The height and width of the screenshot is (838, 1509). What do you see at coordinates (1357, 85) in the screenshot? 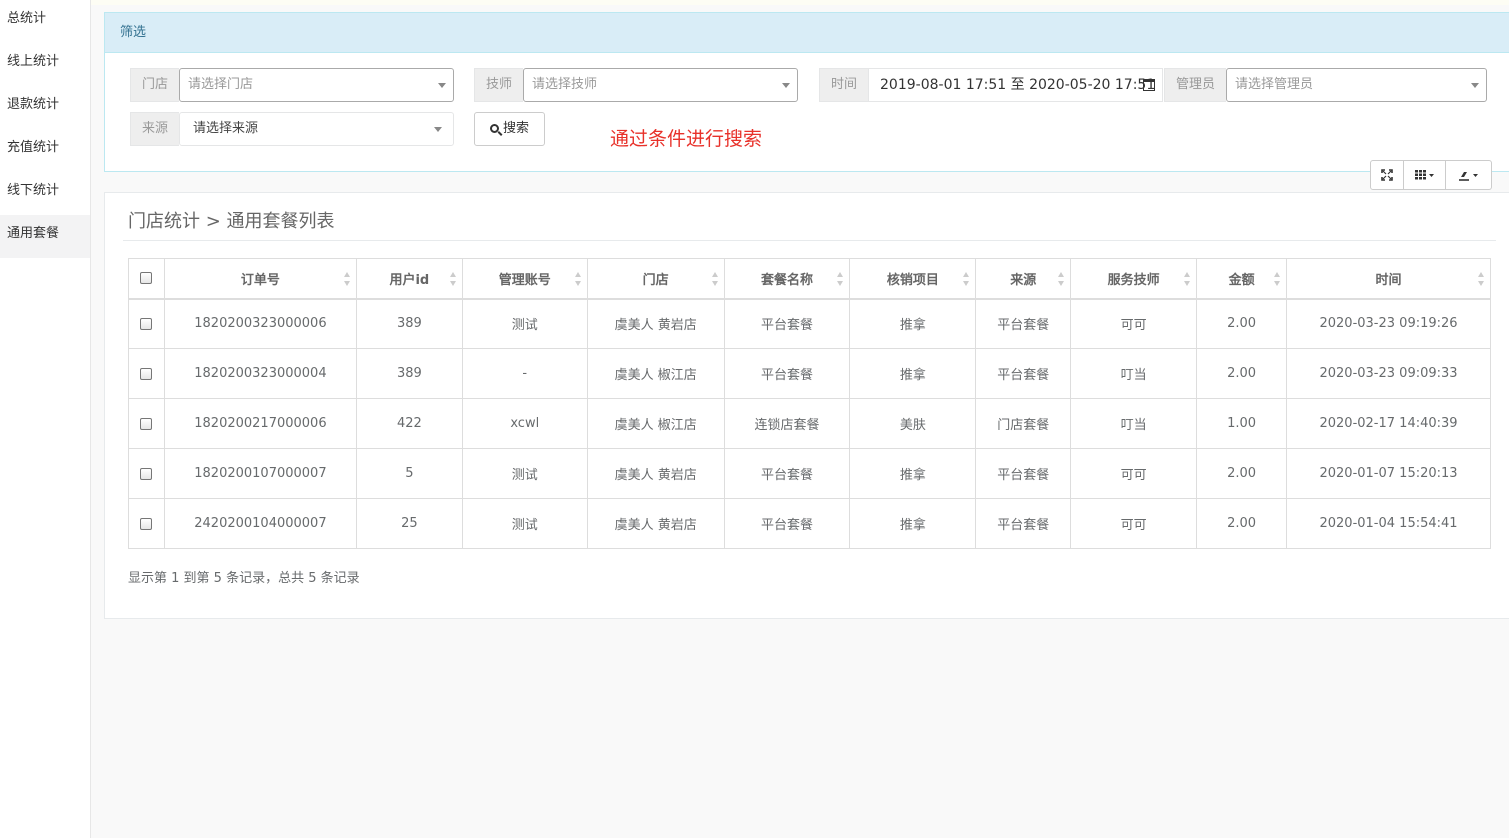
I see `admin-select: 请选择管理员` at bounding box center [1357, 85].